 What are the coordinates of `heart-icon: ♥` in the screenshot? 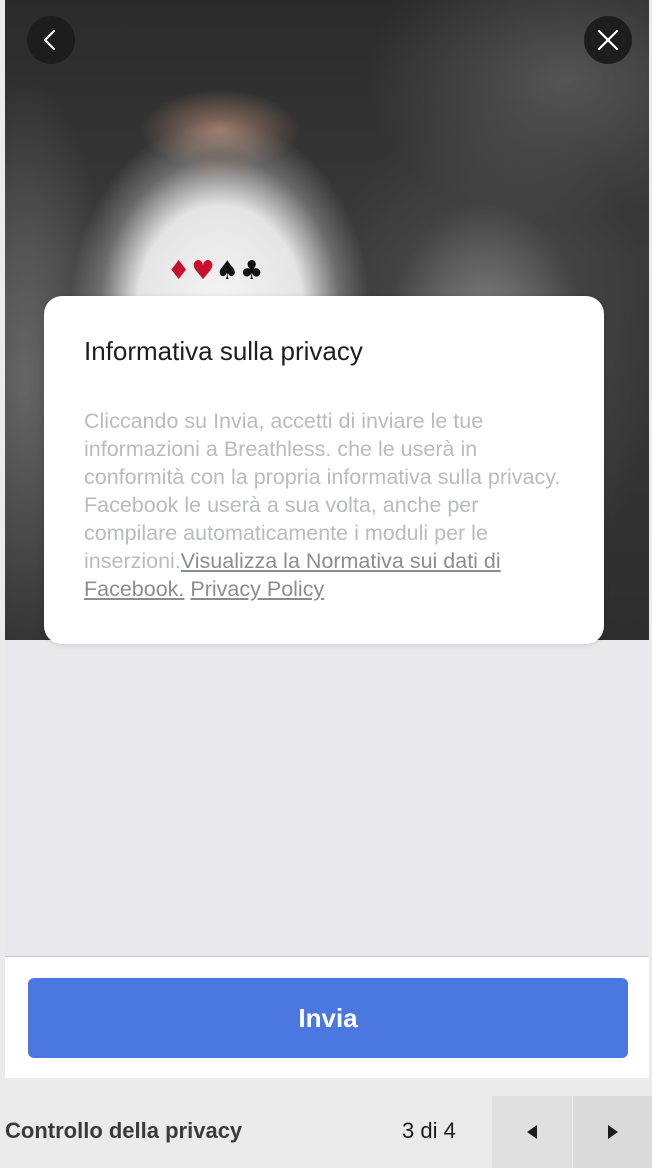 It's located at (203, 271).